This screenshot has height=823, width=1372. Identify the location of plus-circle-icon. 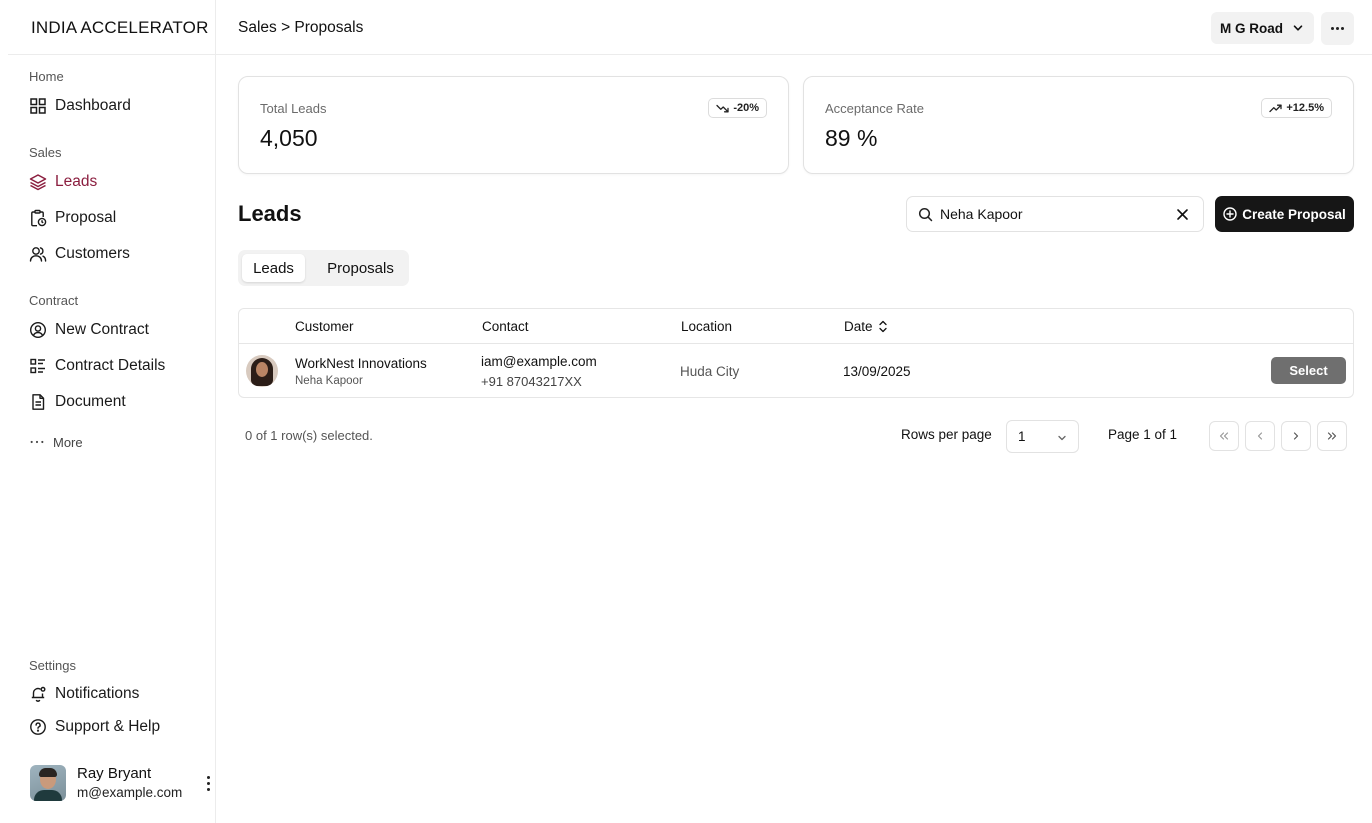
(1230, 214).